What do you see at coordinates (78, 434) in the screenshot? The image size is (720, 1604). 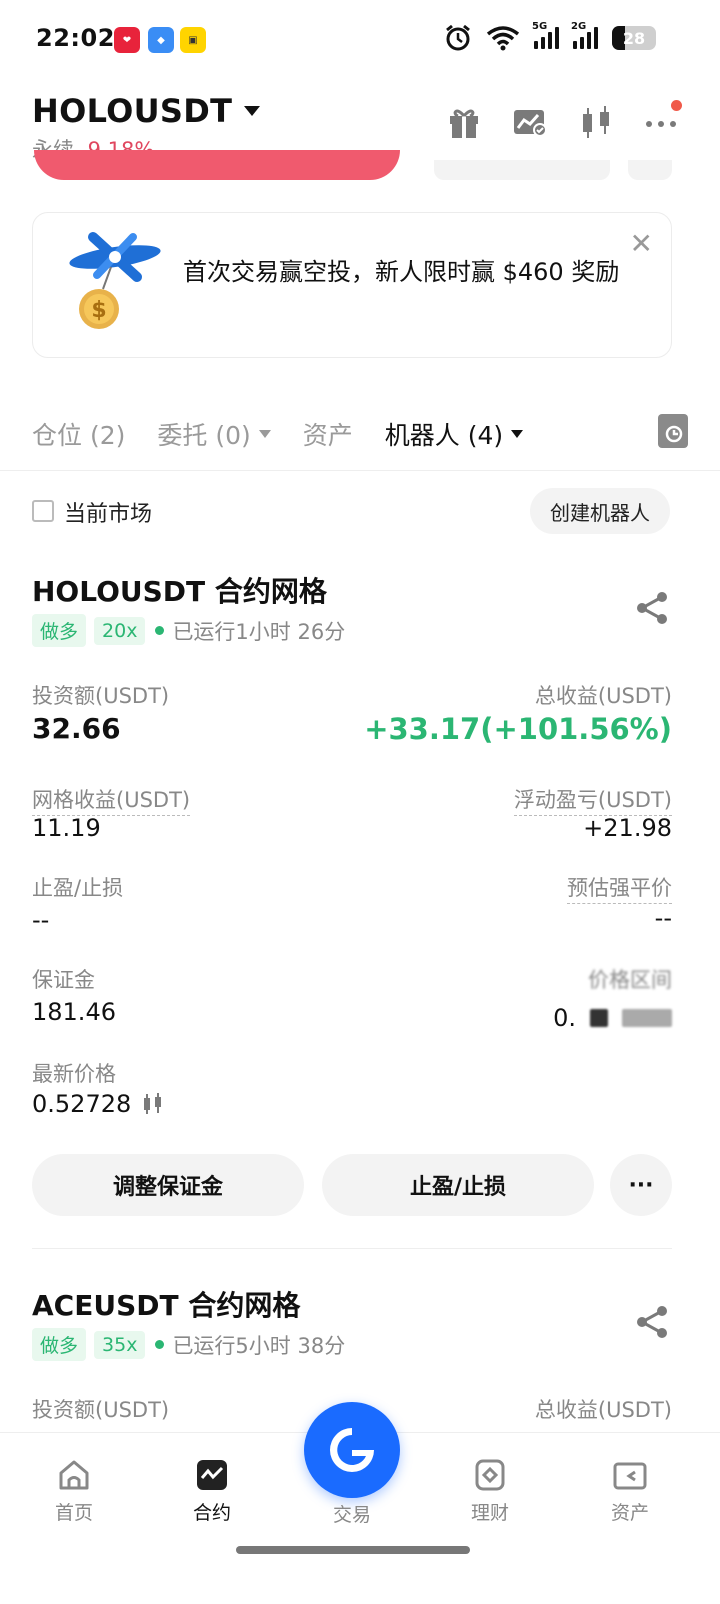 I see `tab-positions: 仓位 (2)` at bounding box center [78, 434].